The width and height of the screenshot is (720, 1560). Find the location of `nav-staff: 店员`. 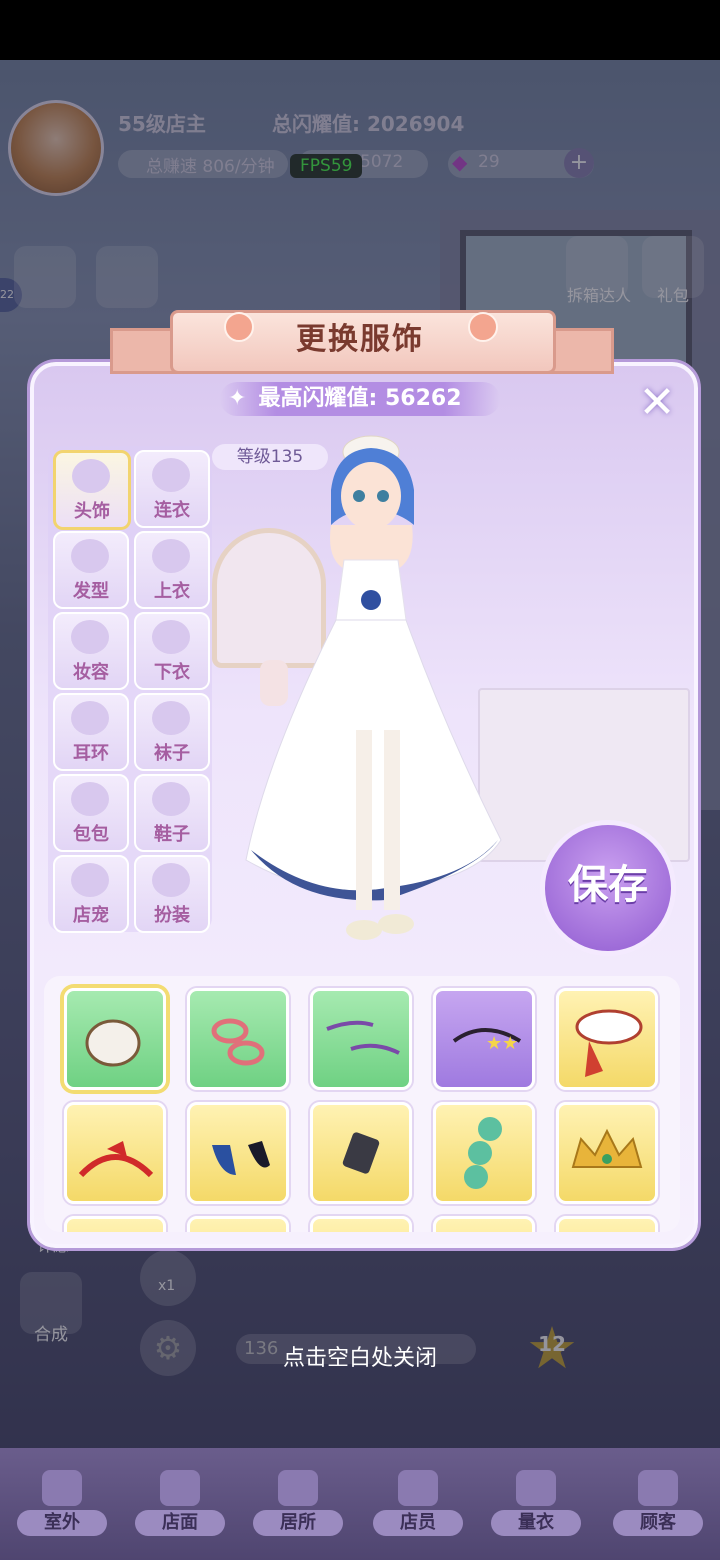

nav-staff: 店员 is located at coordinates (418, 1505).